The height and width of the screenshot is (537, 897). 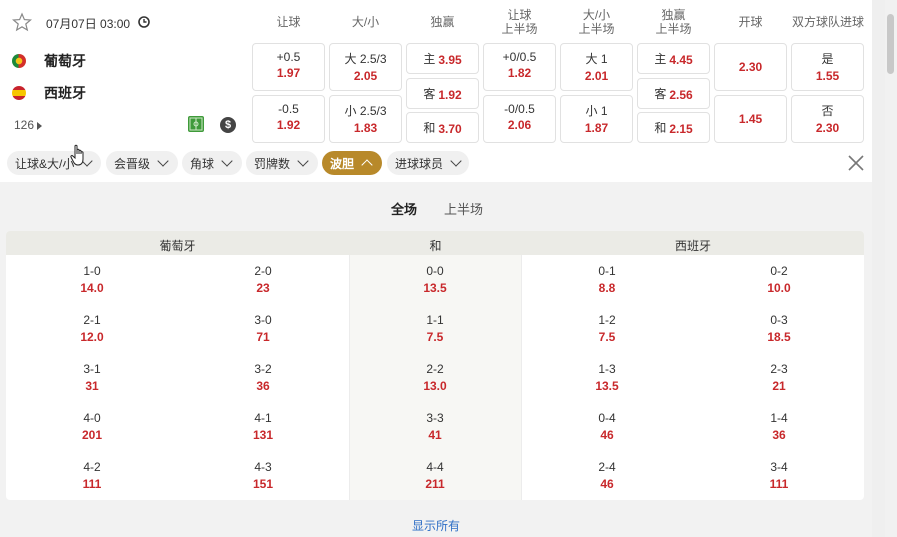 What do you see at coordinates (92, 467) in the screenshot?
I see `score-line: 4-2` at bounding box center [92, 467].